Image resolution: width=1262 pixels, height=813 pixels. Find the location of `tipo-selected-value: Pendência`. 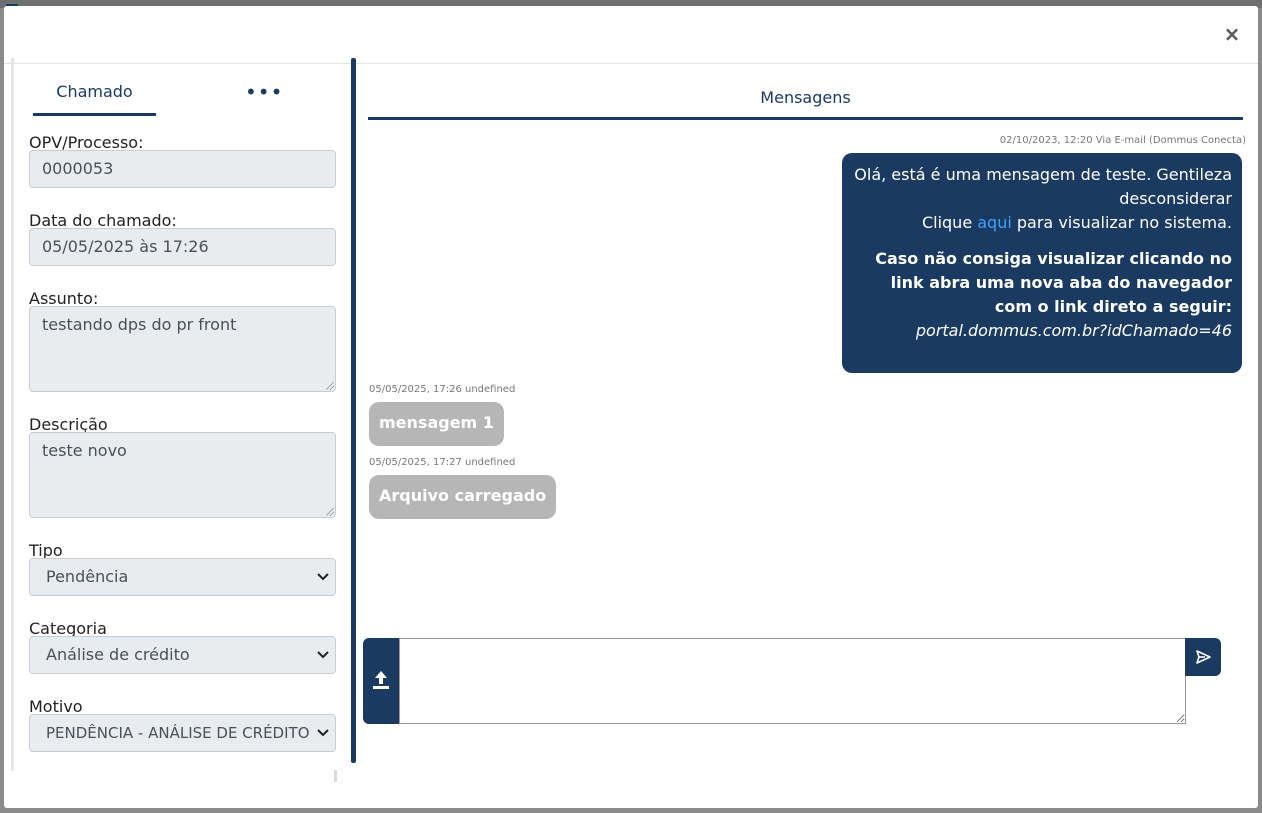

tipo-selected-value: Pendência is located at coordinates (87, 576).